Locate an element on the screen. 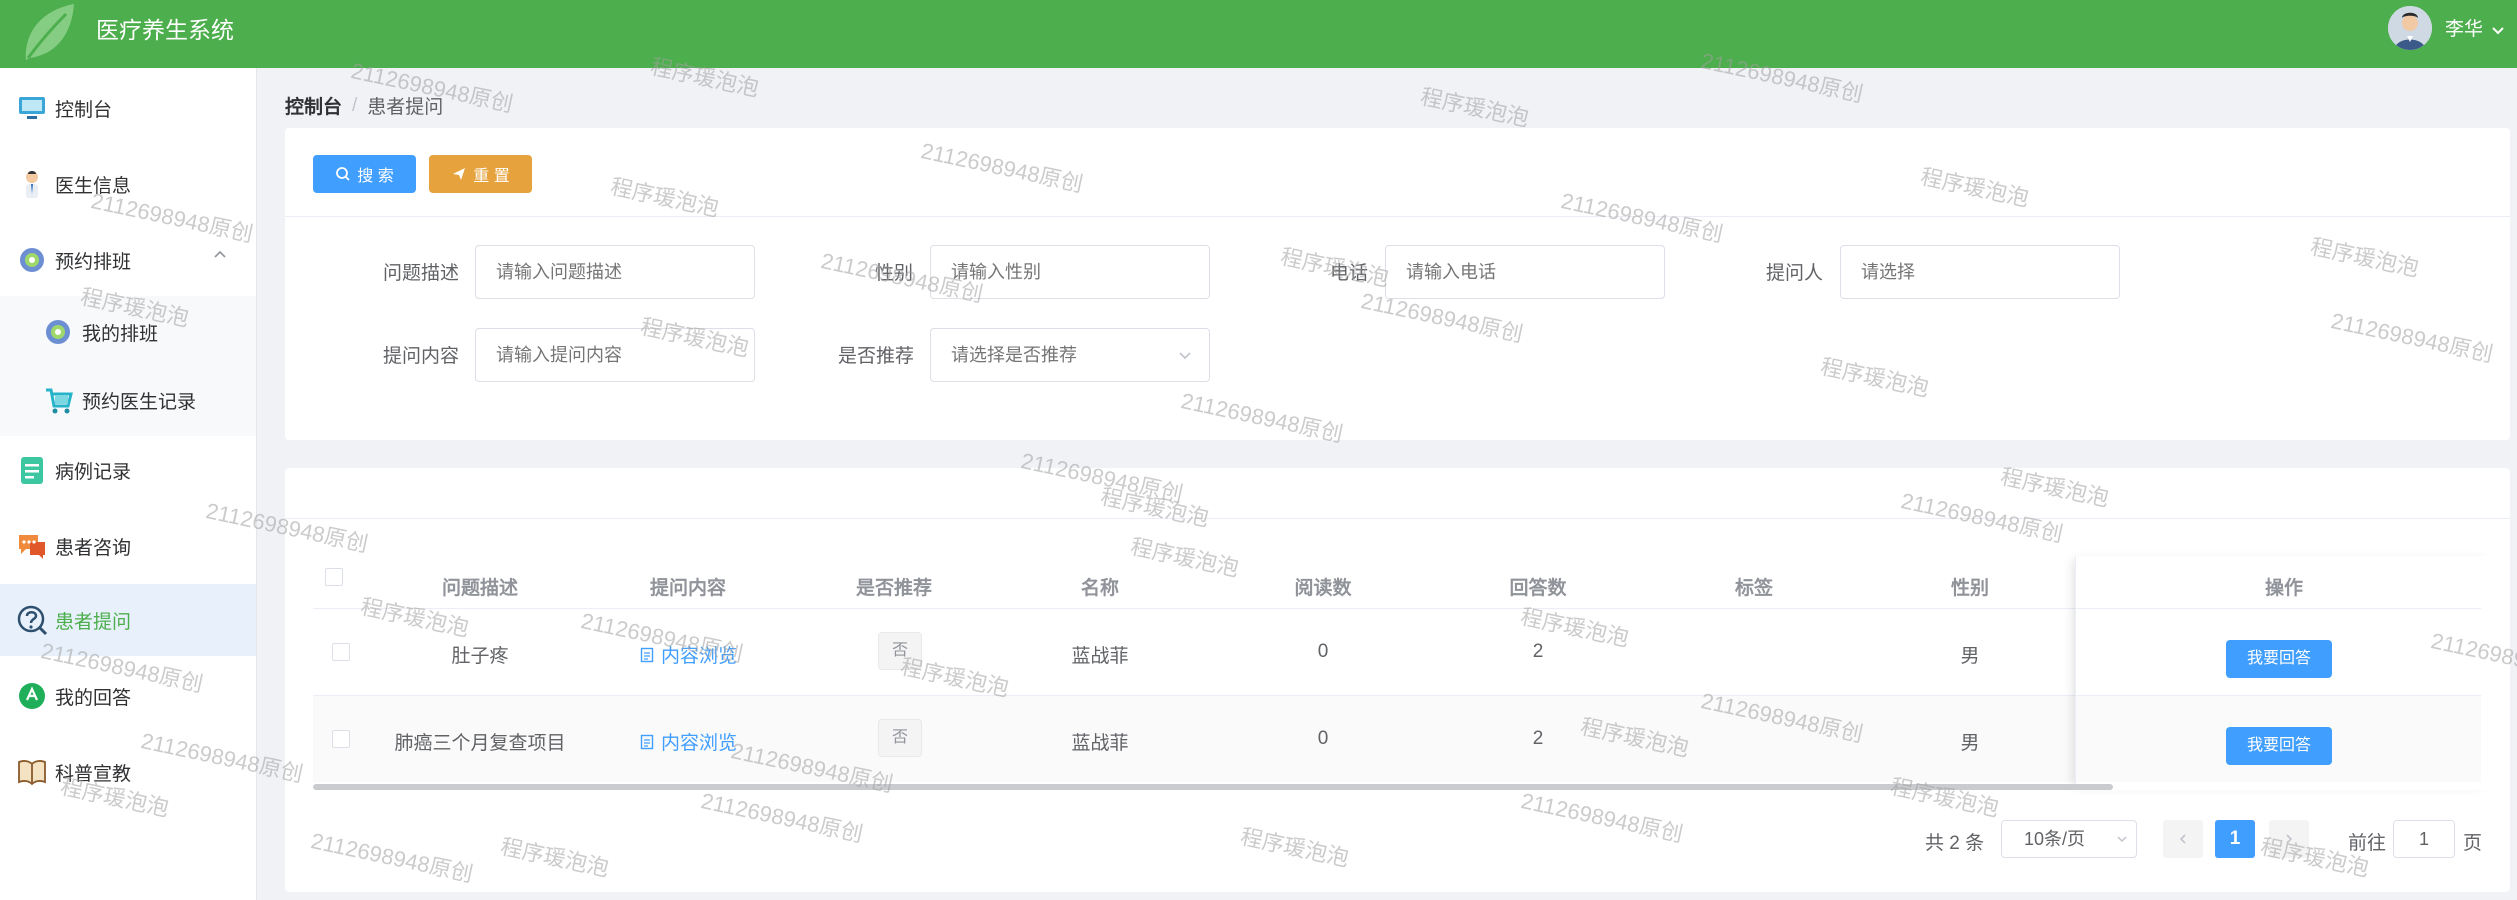 Image resolution: width=2517 pixels, height=900 pixels. gender-input is located at coordinates (1070, 272).